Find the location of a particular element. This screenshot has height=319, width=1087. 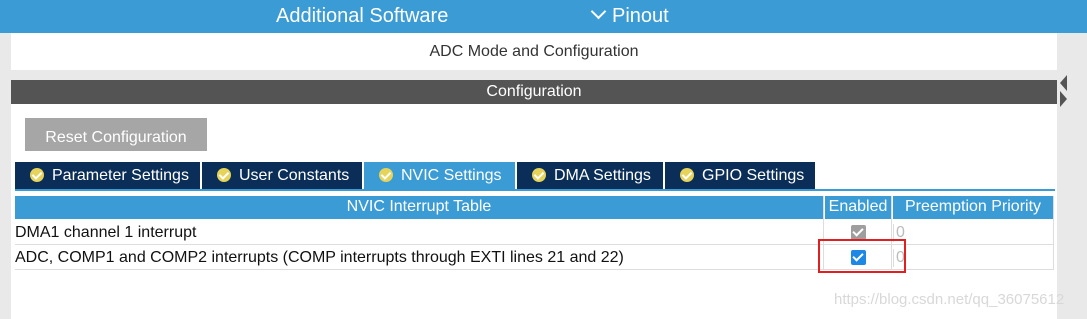

tab-parameter-settings: Parameter Settings is located at coordinates (107, 175).